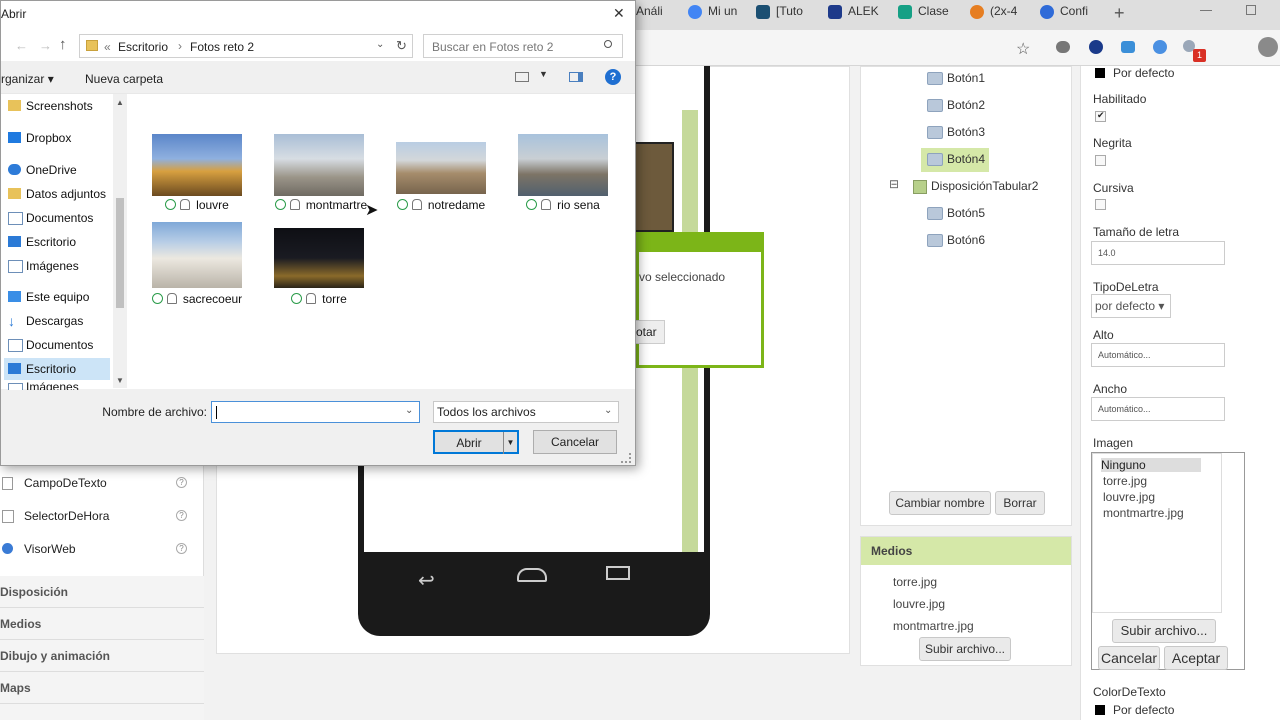  What do you see at coordinates (222, 47) in the screenshot?
I see `breadcrumb-fotos: Fotos reto 2` at bounding box center [222, 47].